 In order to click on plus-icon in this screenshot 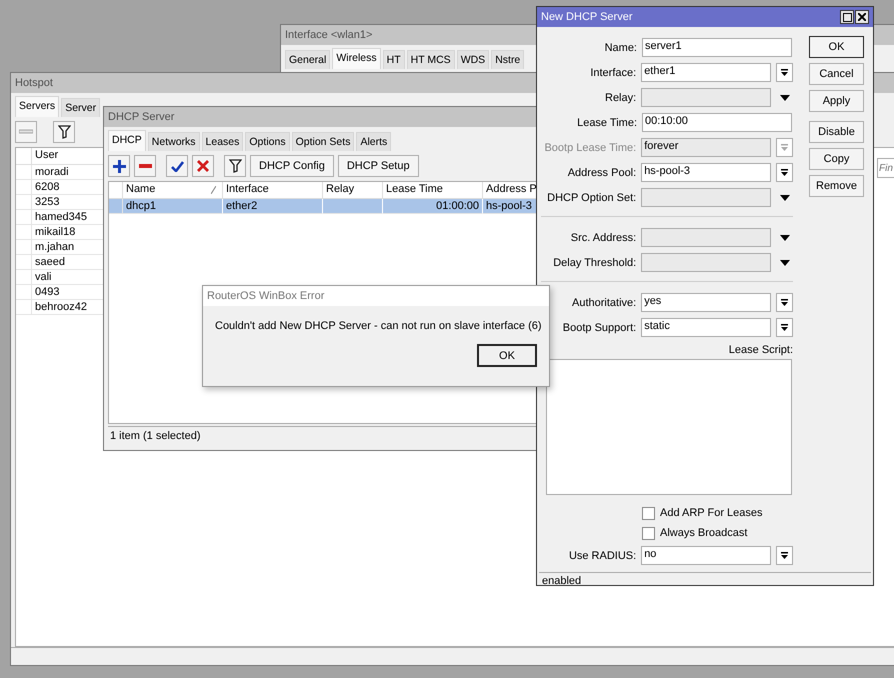, I will do `click(119, 166)`.